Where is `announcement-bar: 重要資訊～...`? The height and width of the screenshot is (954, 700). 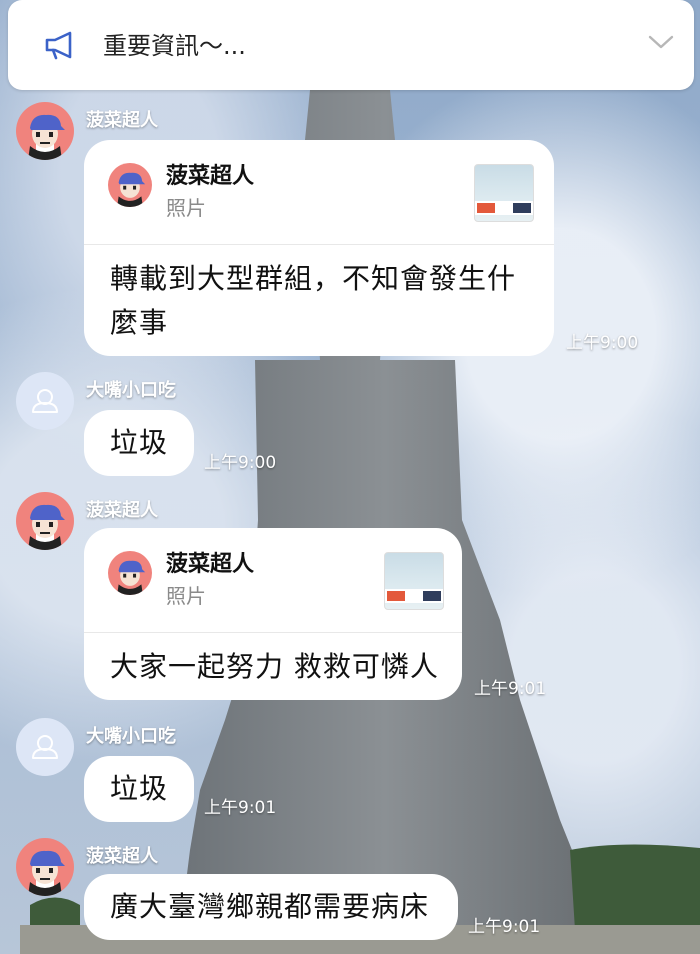 announcement-bar: 重要資訊～... is located at coordinates (351, 45).